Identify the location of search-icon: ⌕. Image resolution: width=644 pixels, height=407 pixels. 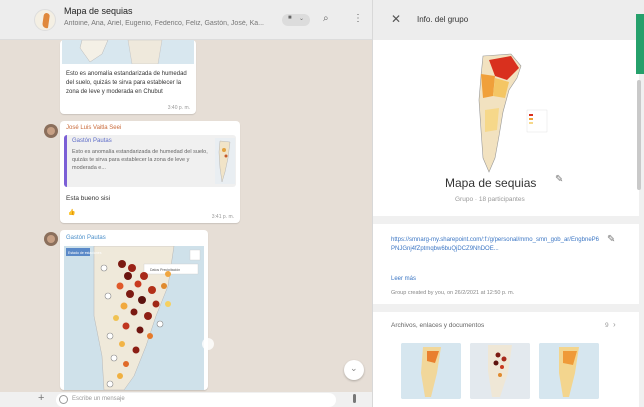
(326, 18).